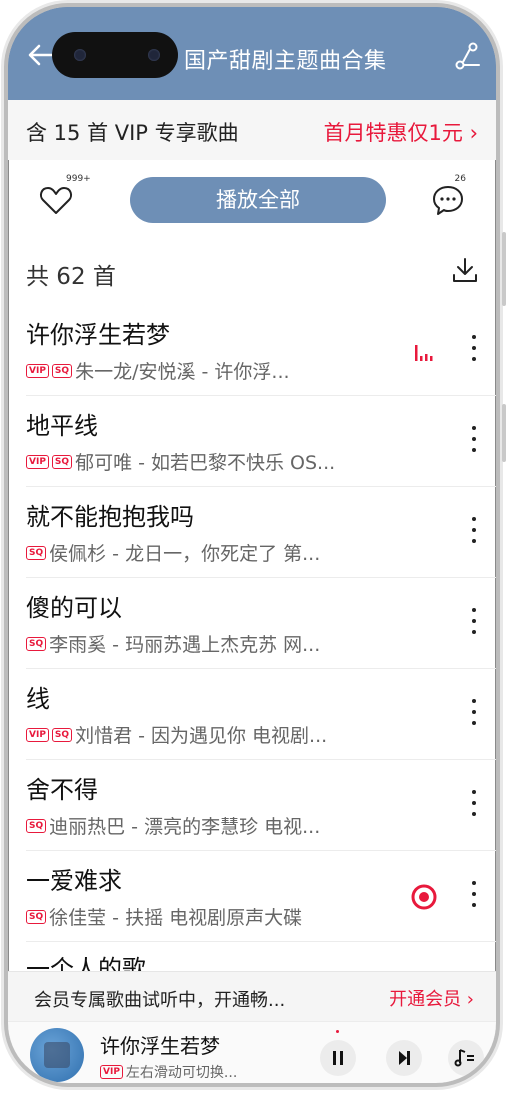  I want to click on song-artist-album: 徐佳莹 - 扶摇 电视剧原声大碟, so click(176, 918).